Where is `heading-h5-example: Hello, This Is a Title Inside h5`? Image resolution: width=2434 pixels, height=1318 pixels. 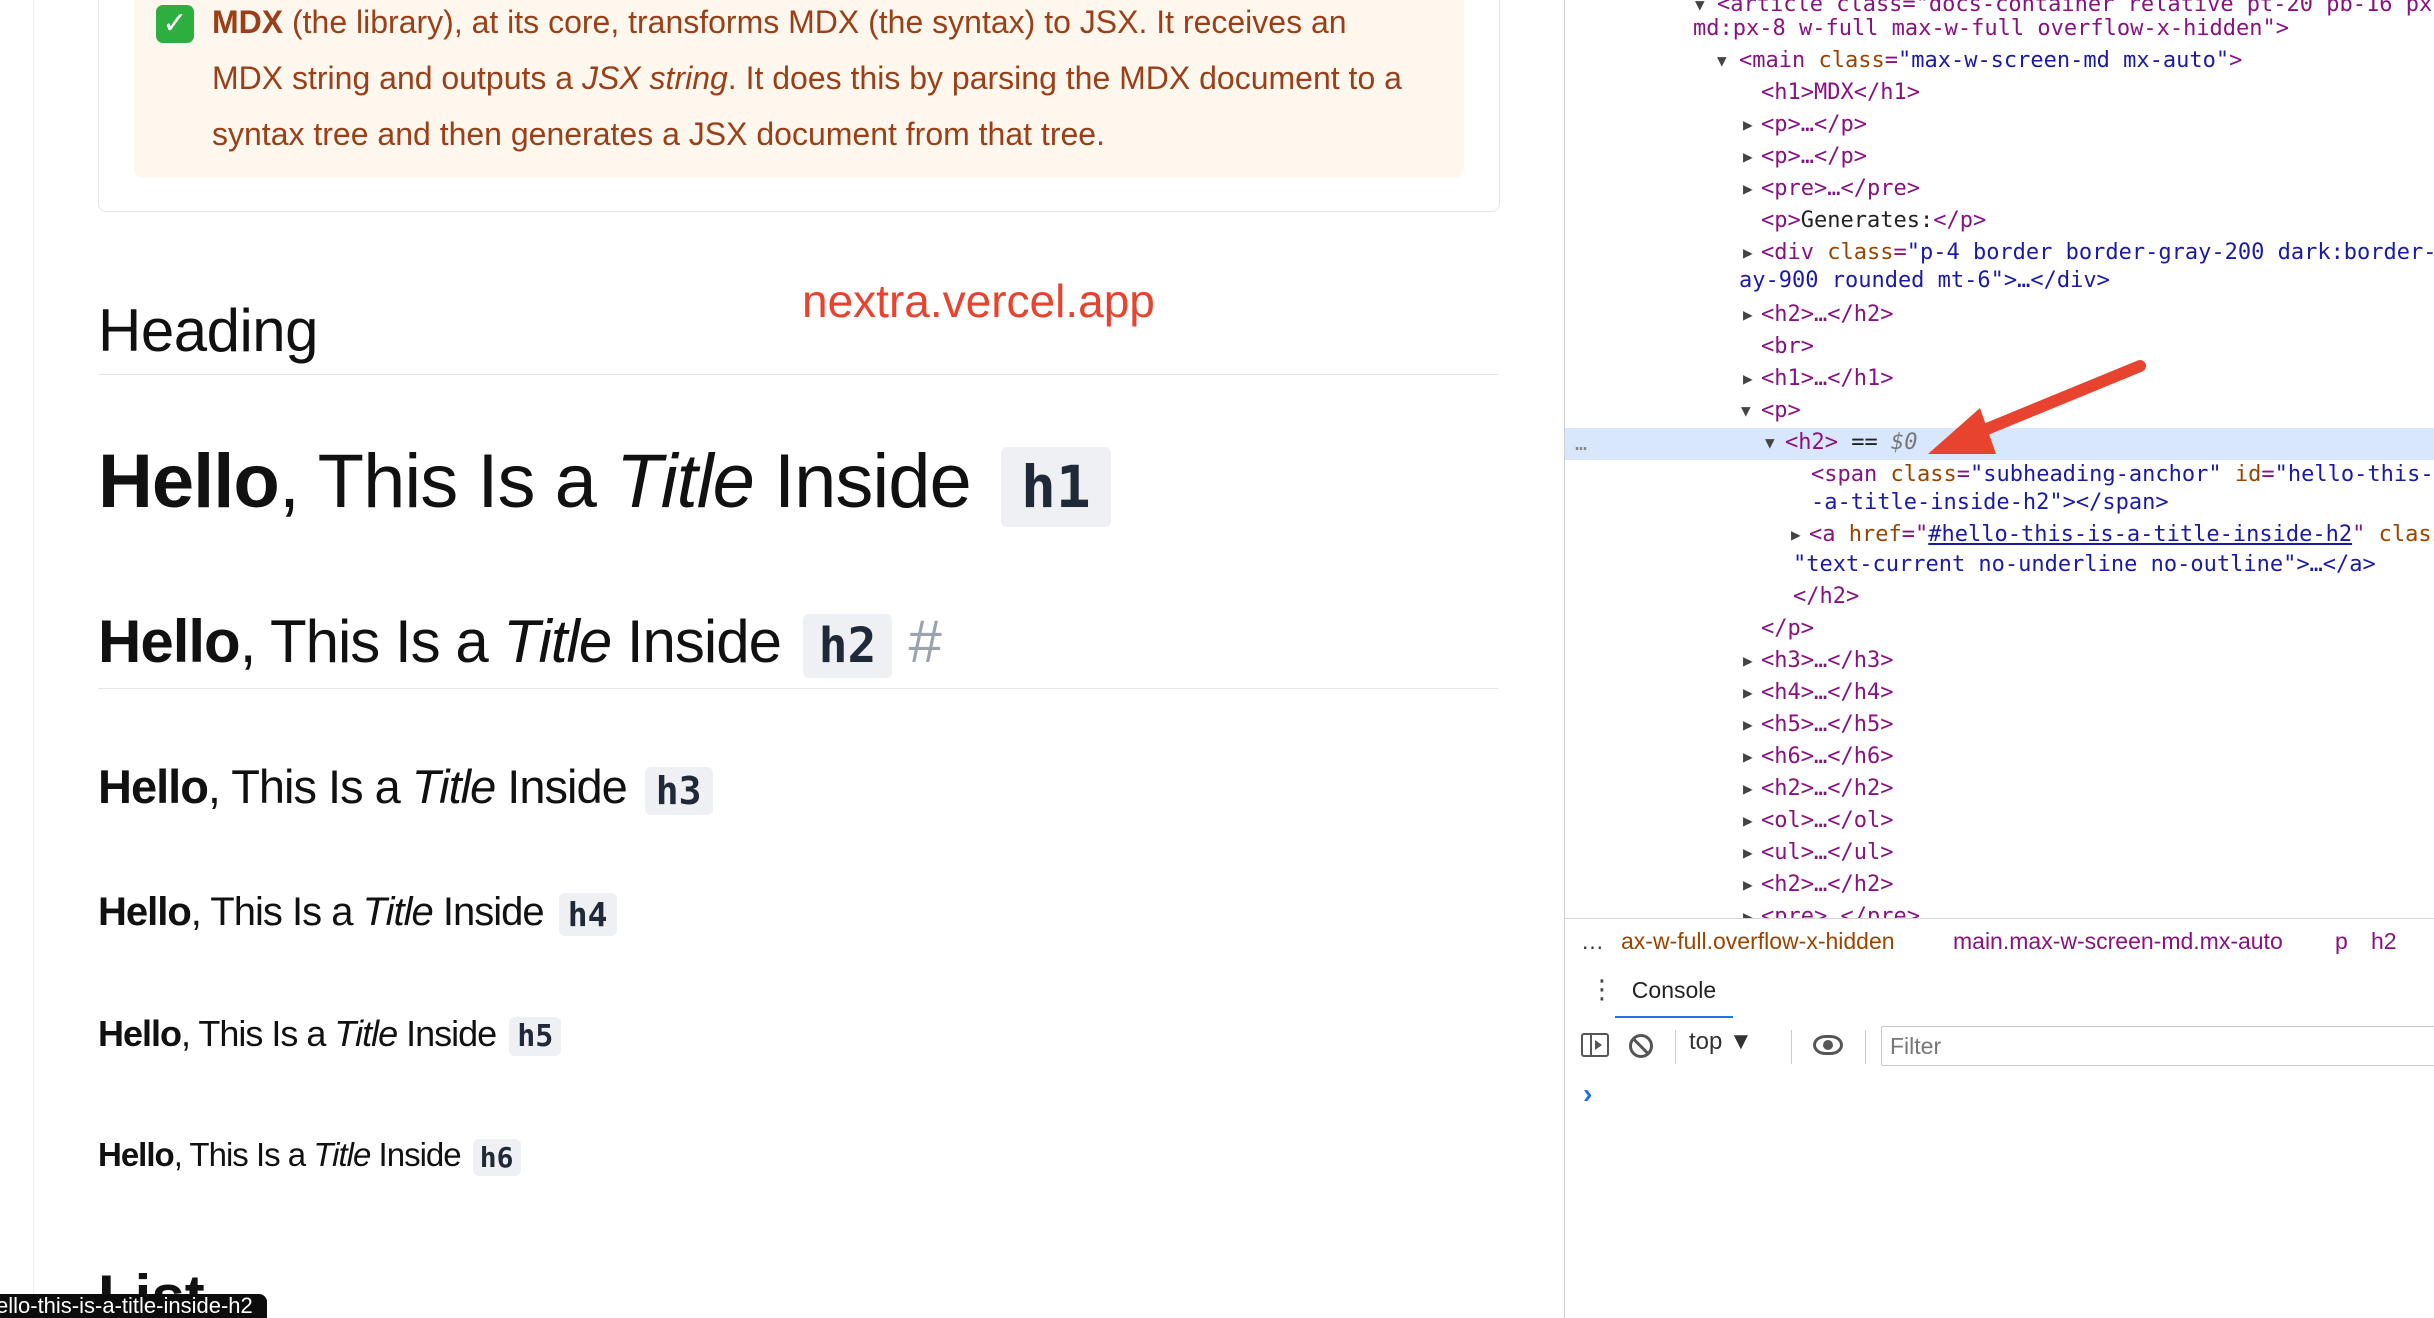 heading-h5-example: Hello, This Is a Title Inside h5 is located at coordinates (330, 1034).